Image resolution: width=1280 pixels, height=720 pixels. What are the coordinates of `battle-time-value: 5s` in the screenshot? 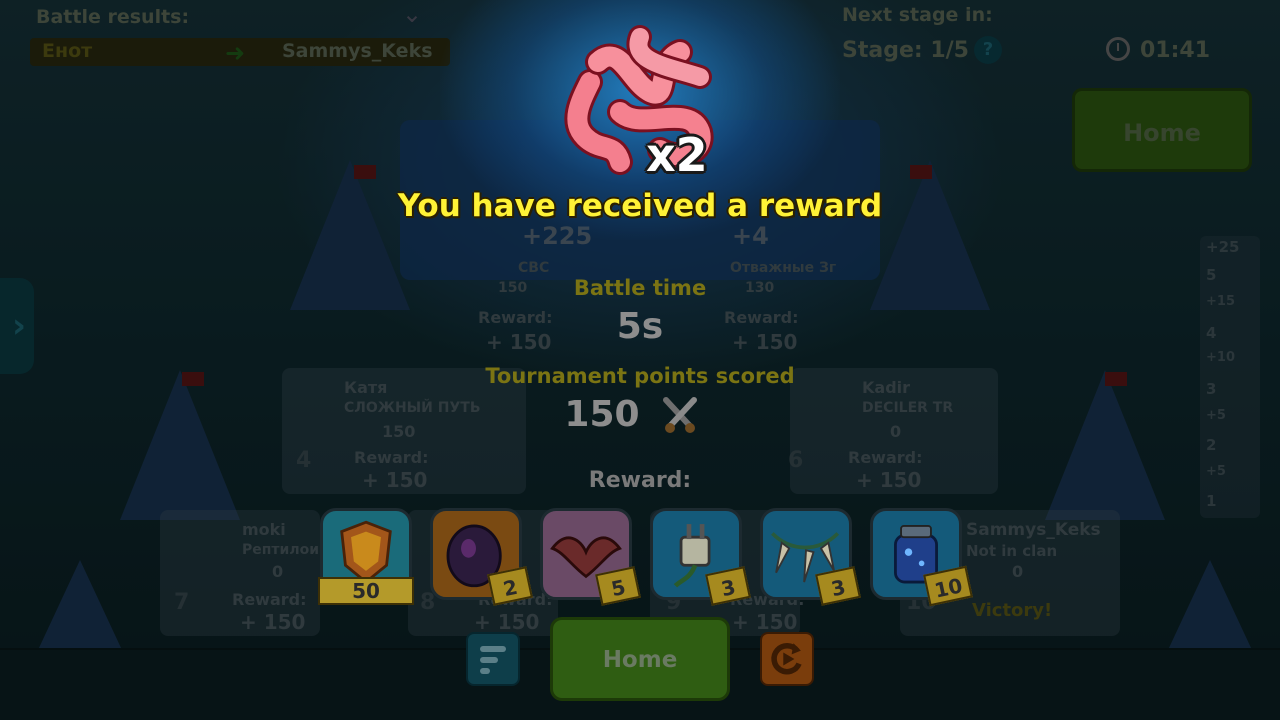 It's located at (640, 326).